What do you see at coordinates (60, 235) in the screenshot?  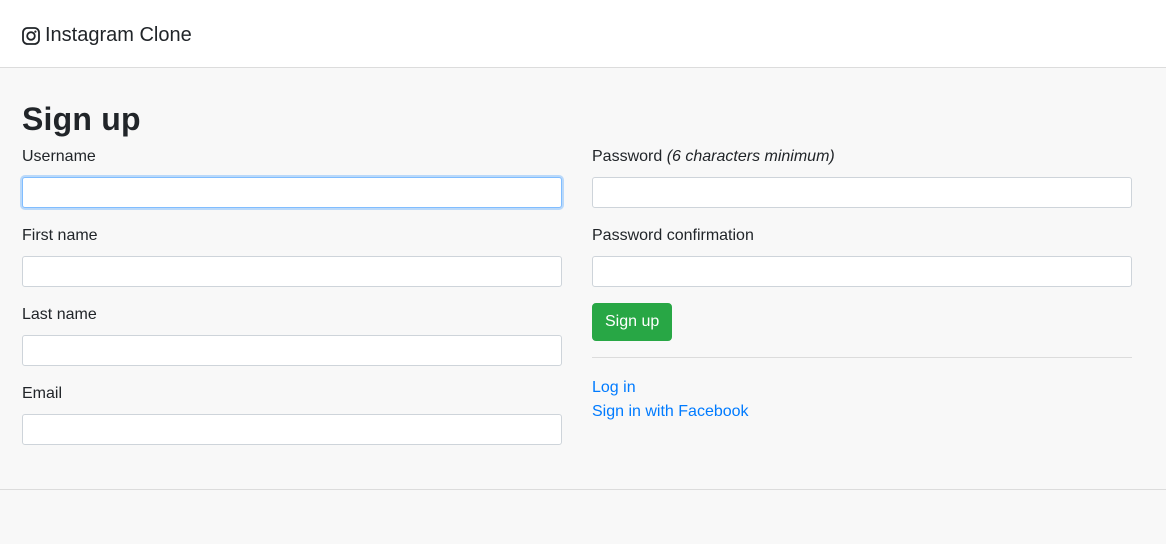 I see `first-name-label: First name` at bounding box center [60, 235].